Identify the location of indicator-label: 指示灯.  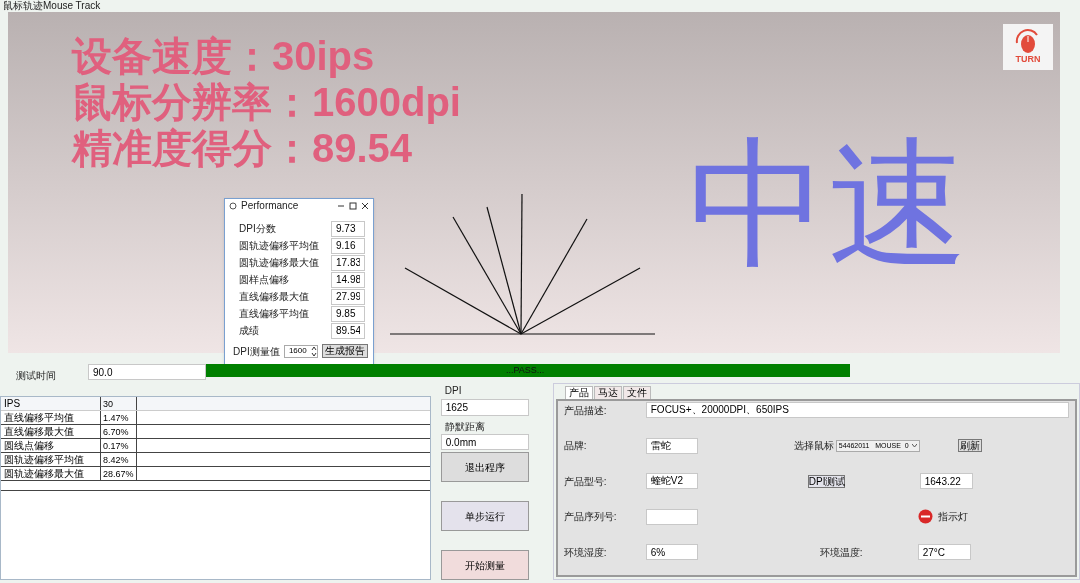
(952, 517).